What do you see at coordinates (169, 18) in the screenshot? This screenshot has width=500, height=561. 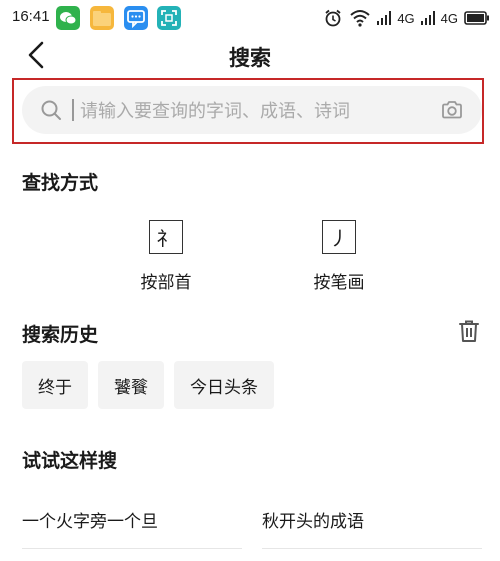 I see `scan-icon` at bounding box center [169, 18].